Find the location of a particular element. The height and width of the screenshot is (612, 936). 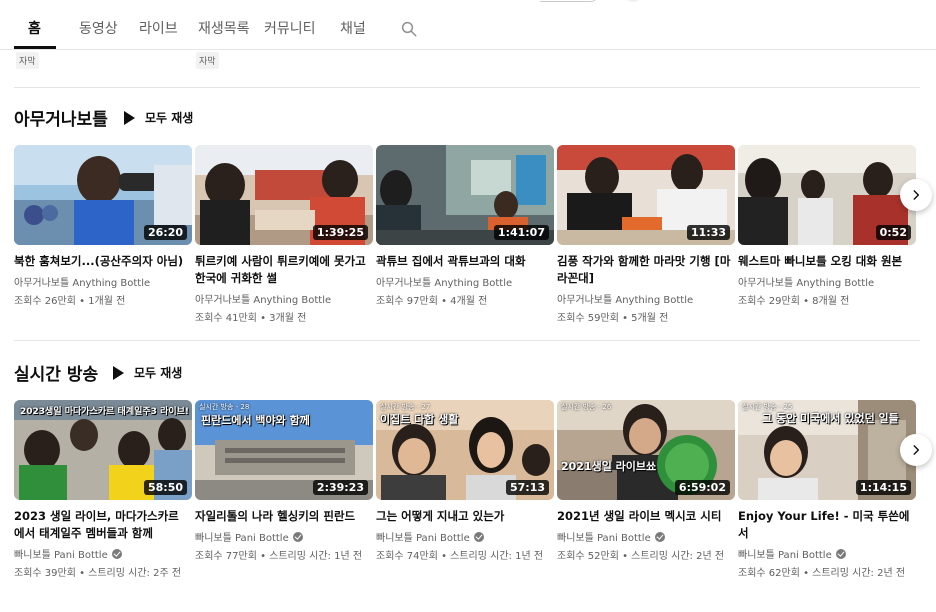

video-thumbnail: 26:20 is located at coordinates (103, 195).